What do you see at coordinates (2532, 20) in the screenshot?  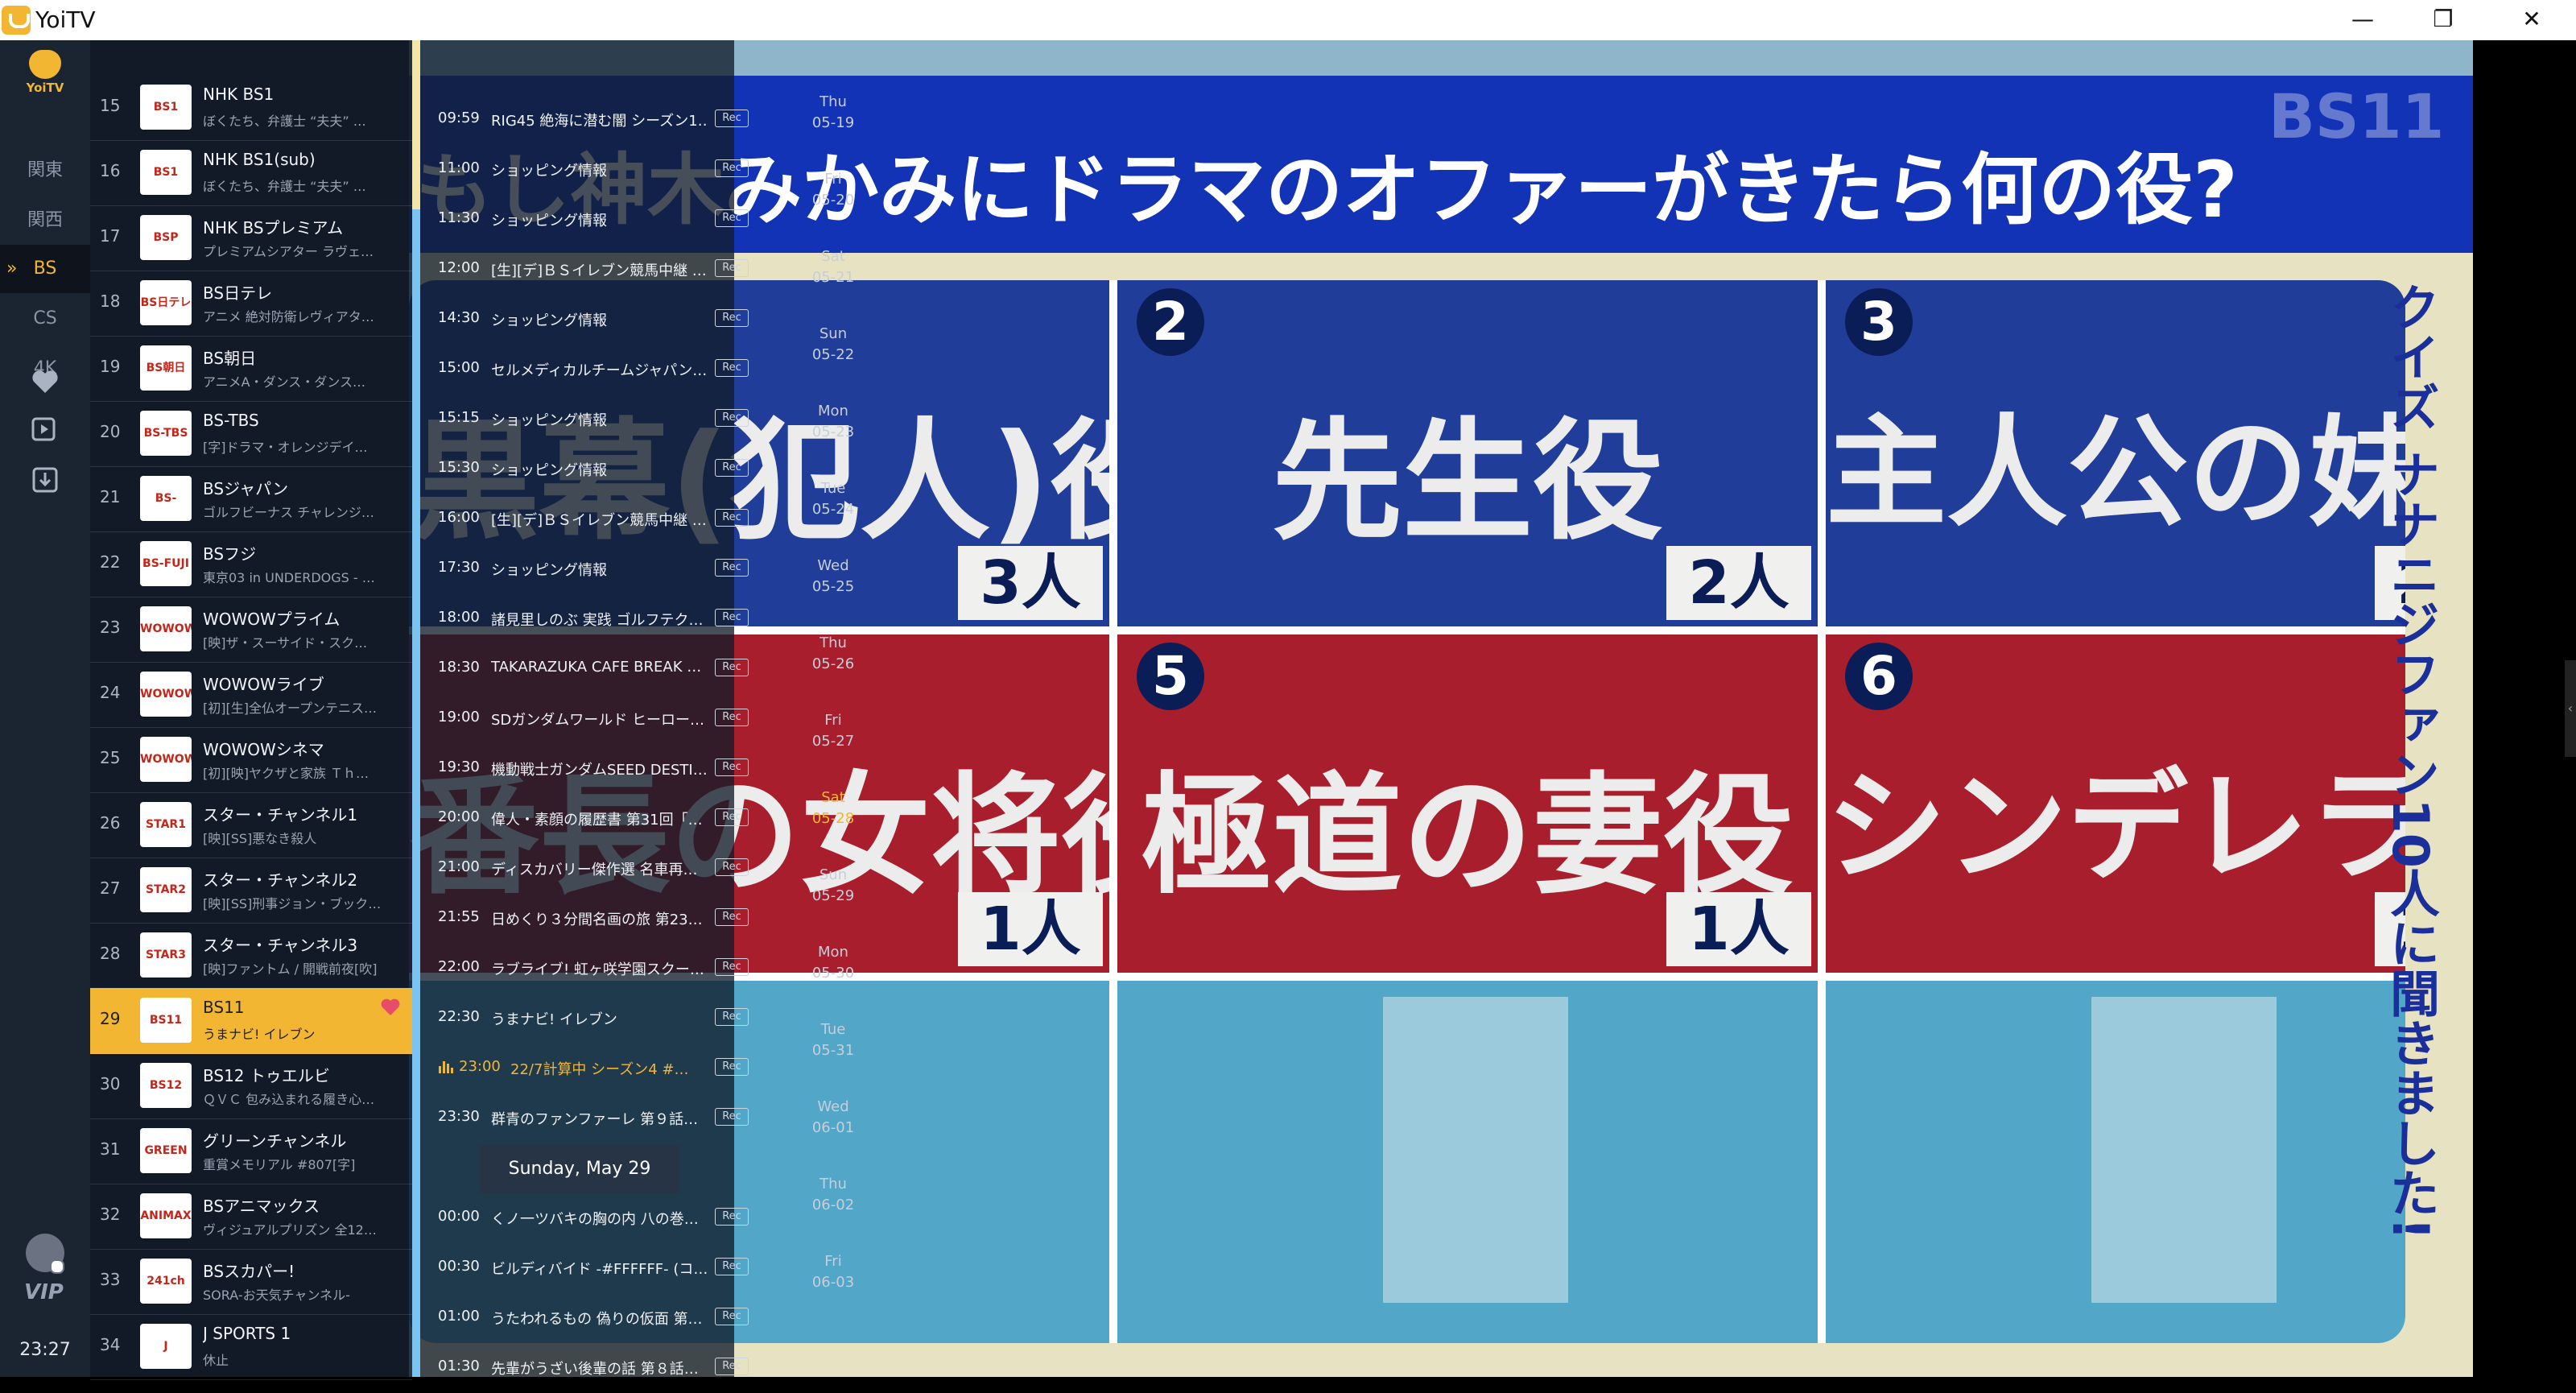 I see `close-button: ✕` at bounding box center [2532, 20].